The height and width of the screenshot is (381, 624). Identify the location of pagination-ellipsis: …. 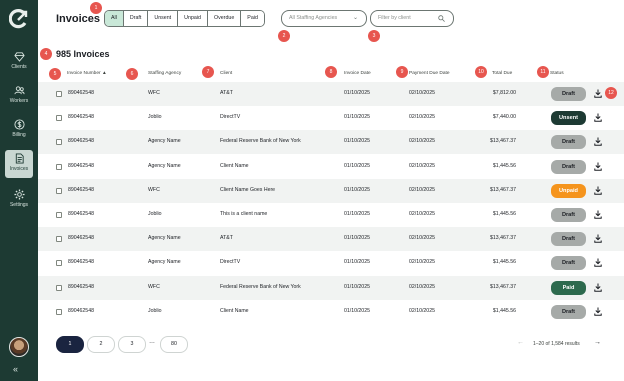
(152, 342).